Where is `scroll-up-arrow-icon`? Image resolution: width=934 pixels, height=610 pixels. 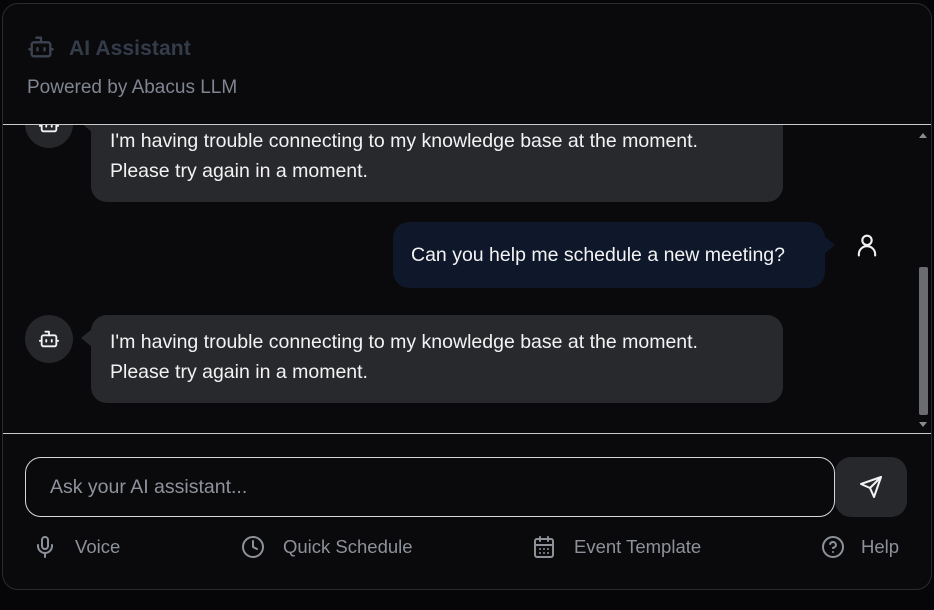 scroll-up-arrow-icon is located at coordinates (923, 135).